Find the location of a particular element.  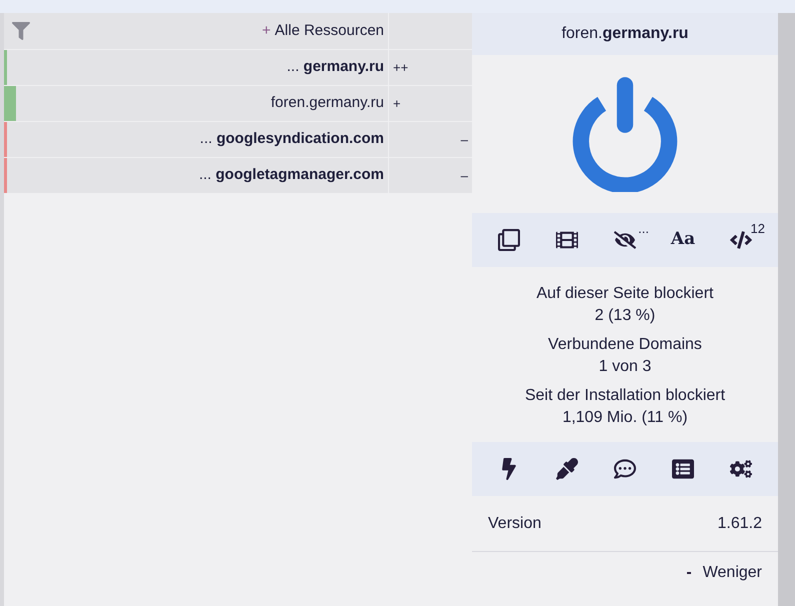

resource-filter-label: Alle Ressourcen is located at coordinates (329, 30).